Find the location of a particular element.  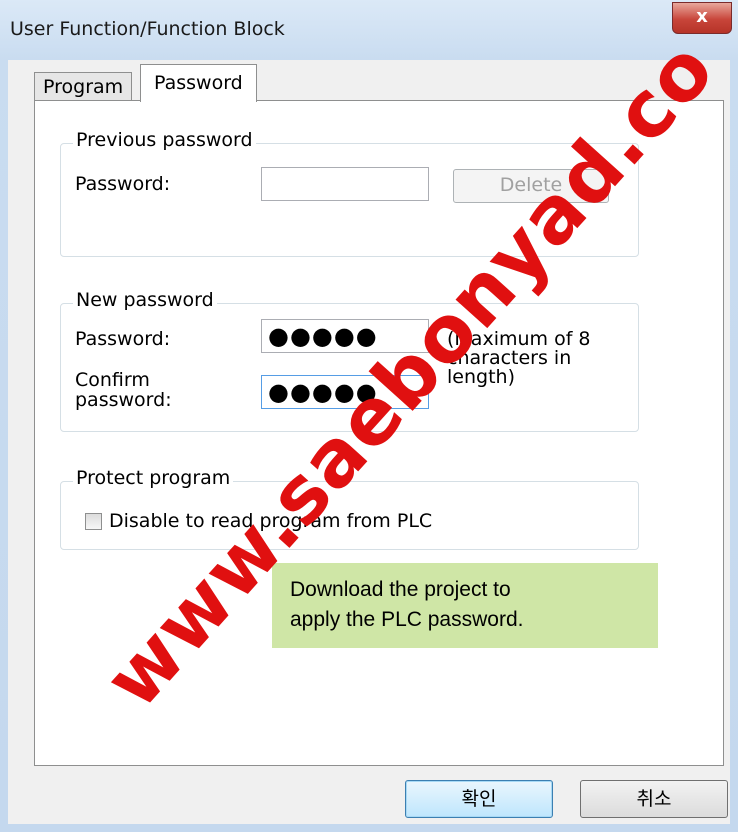

download-note-line2: apply the PLC password. is located at coordinates (407, 619).